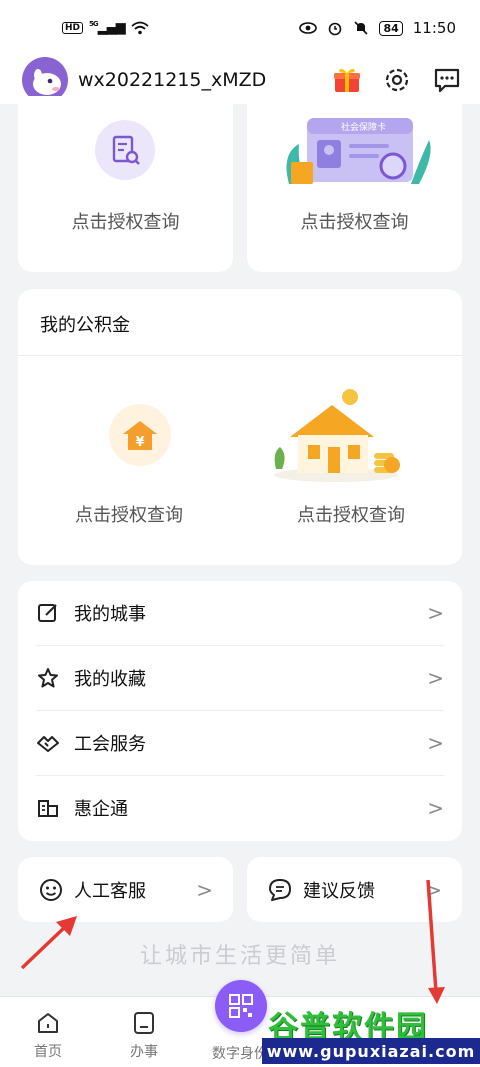 Image resolution: width=480 pixels, height=1067 pixels. I want to click on annotation-arrow-right, so click(432, 936).